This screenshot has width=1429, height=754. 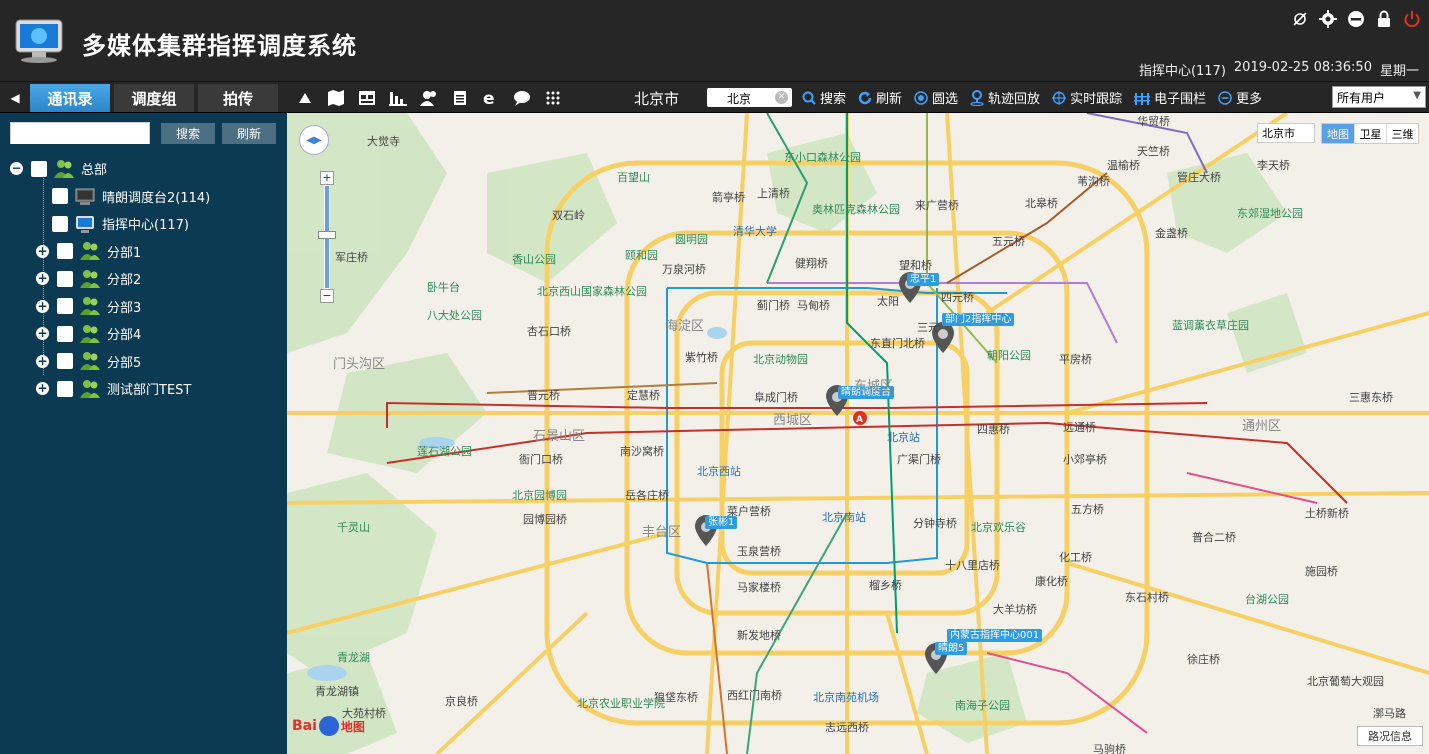 What do you see at coordinates (90, 333) in the screenshot?
I see `group-icon` at bounding box center [90, 333].